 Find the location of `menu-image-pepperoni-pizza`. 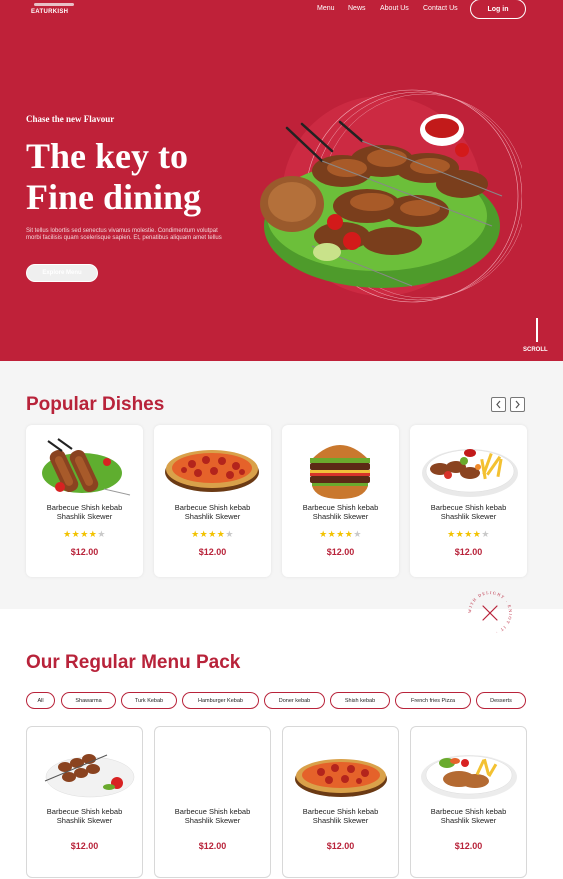

menu-image-pepperoni-pizza is located at coordinates (341, 778).